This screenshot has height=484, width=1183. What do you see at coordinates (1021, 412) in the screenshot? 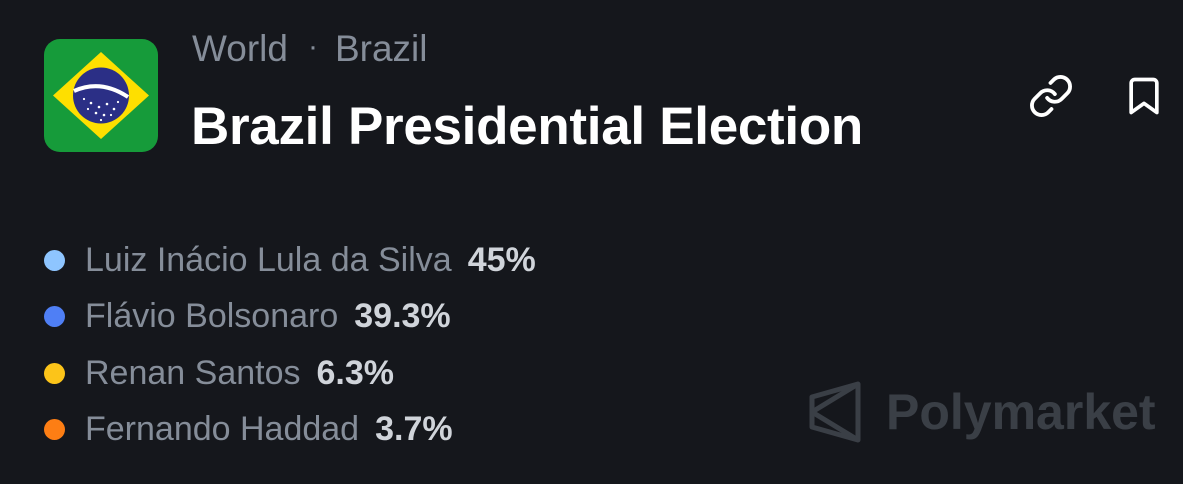
I see `polymarket-wordmark: Polymarket` at bounding box center [1021, 412].